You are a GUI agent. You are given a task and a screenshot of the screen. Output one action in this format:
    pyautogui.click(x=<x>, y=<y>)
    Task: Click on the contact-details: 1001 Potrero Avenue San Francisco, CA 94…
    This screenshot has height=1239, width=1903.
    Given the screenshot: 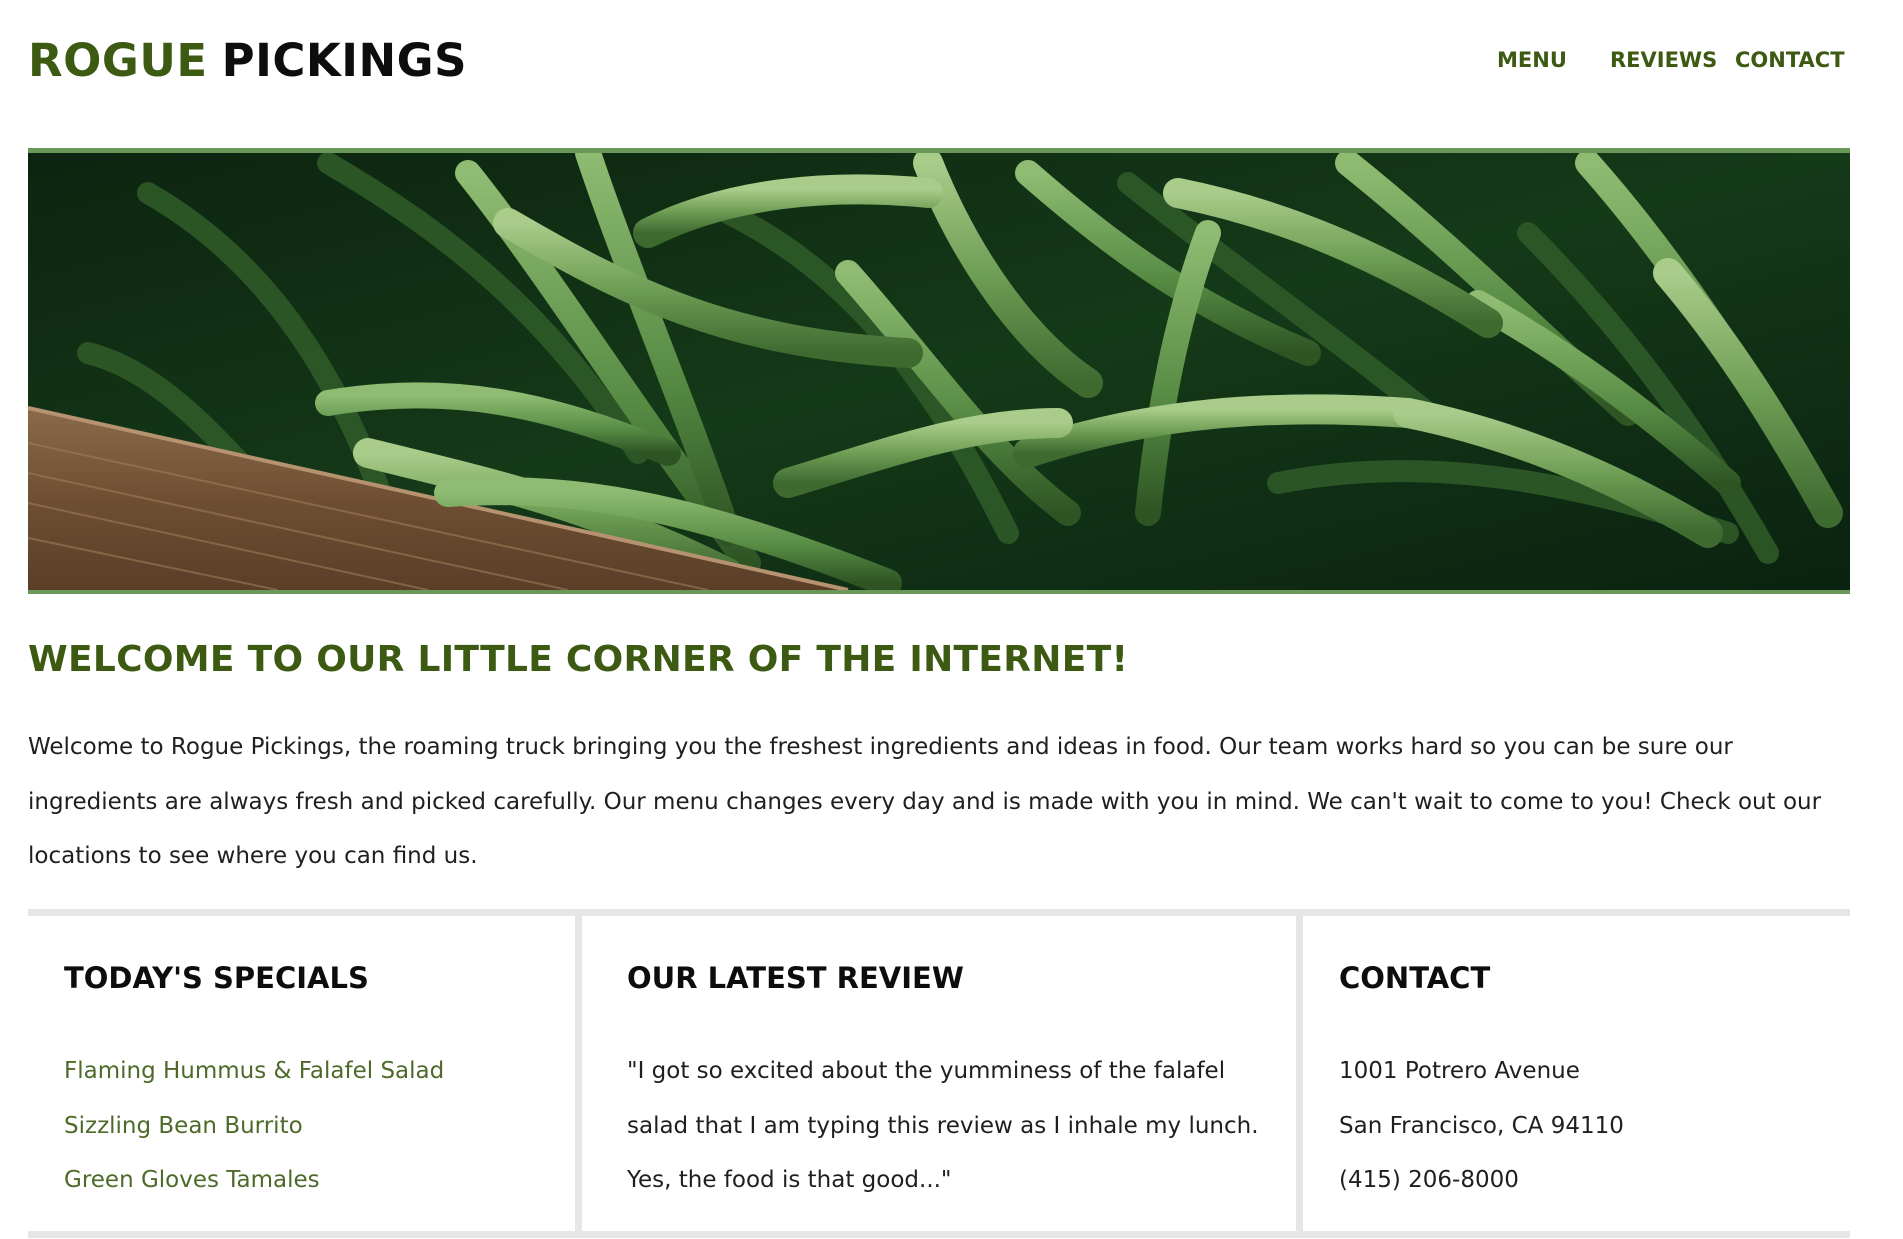 What is the action you would take?
    pyautogui.click(x=1481, y=1126)
    